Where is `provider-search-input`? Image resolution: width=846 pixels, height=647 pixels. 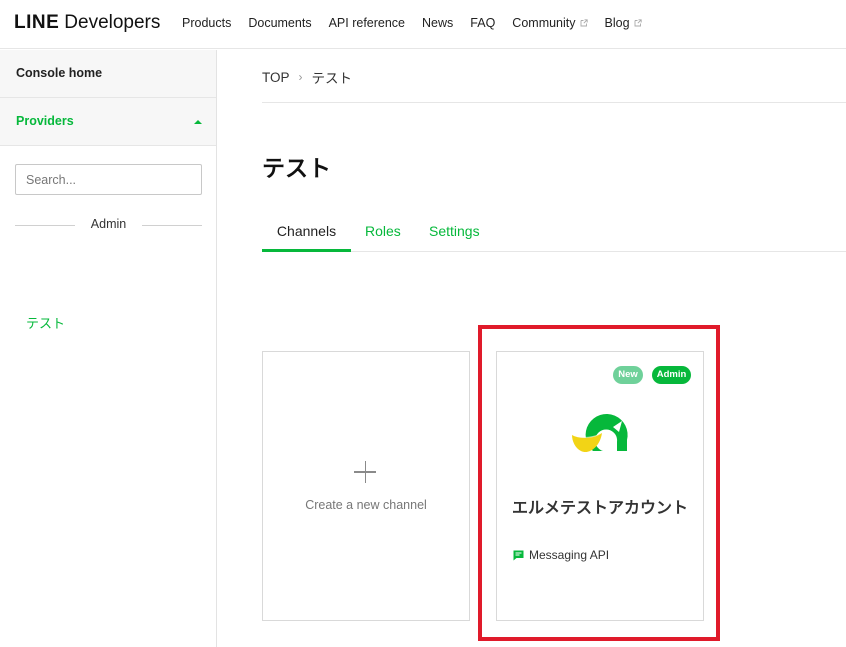
provider-search-input is located at coordinates (108, 179).